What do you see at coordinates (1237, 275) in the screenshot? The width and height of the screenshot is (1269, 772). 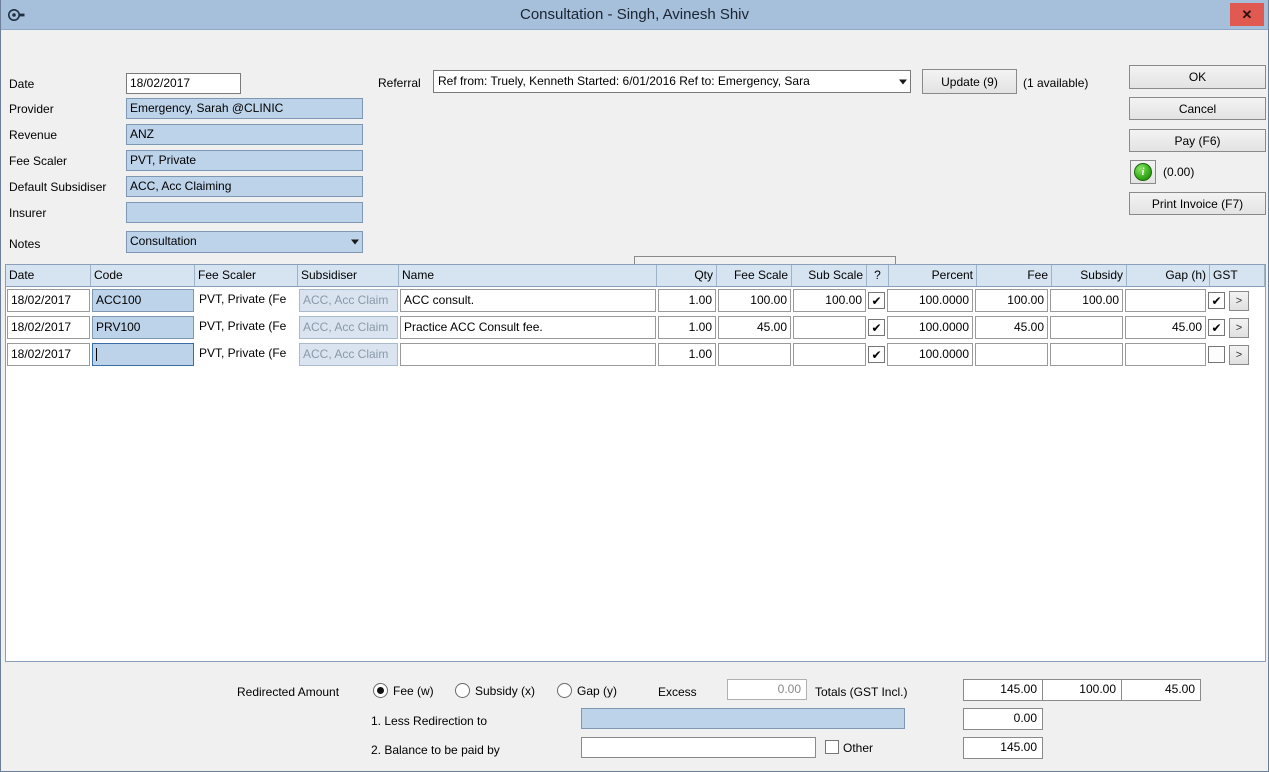 I see `grid-col-gst: GST` at bounding box center [1237, 275].